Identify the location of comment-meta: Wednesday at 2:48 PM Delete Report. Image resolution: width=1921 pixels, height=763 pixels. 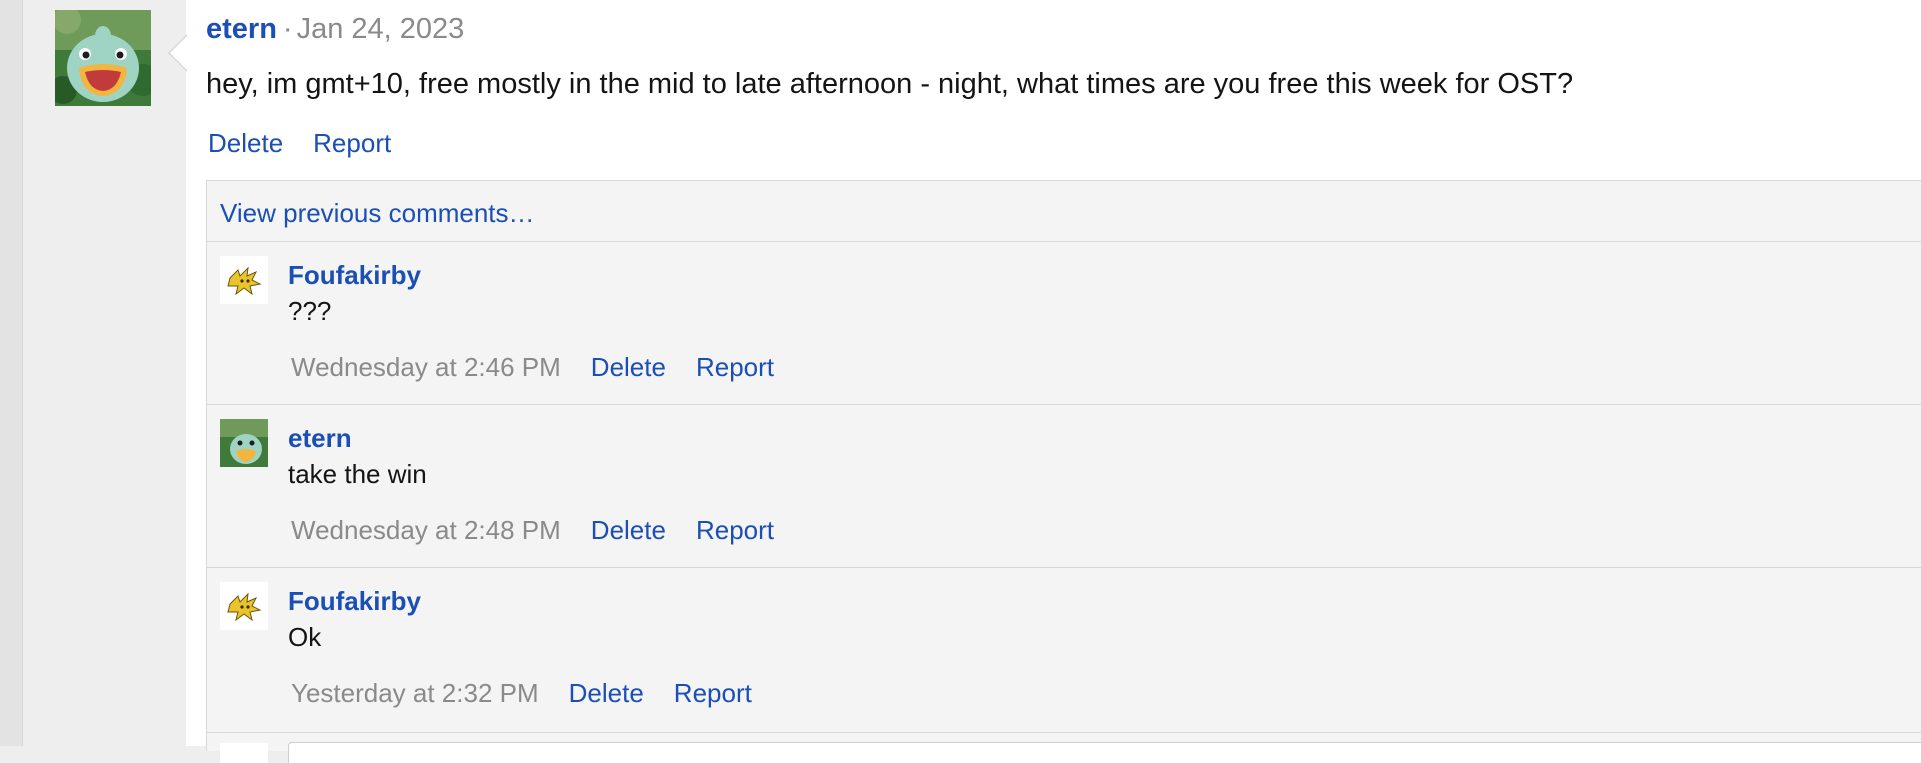
(547, 530).